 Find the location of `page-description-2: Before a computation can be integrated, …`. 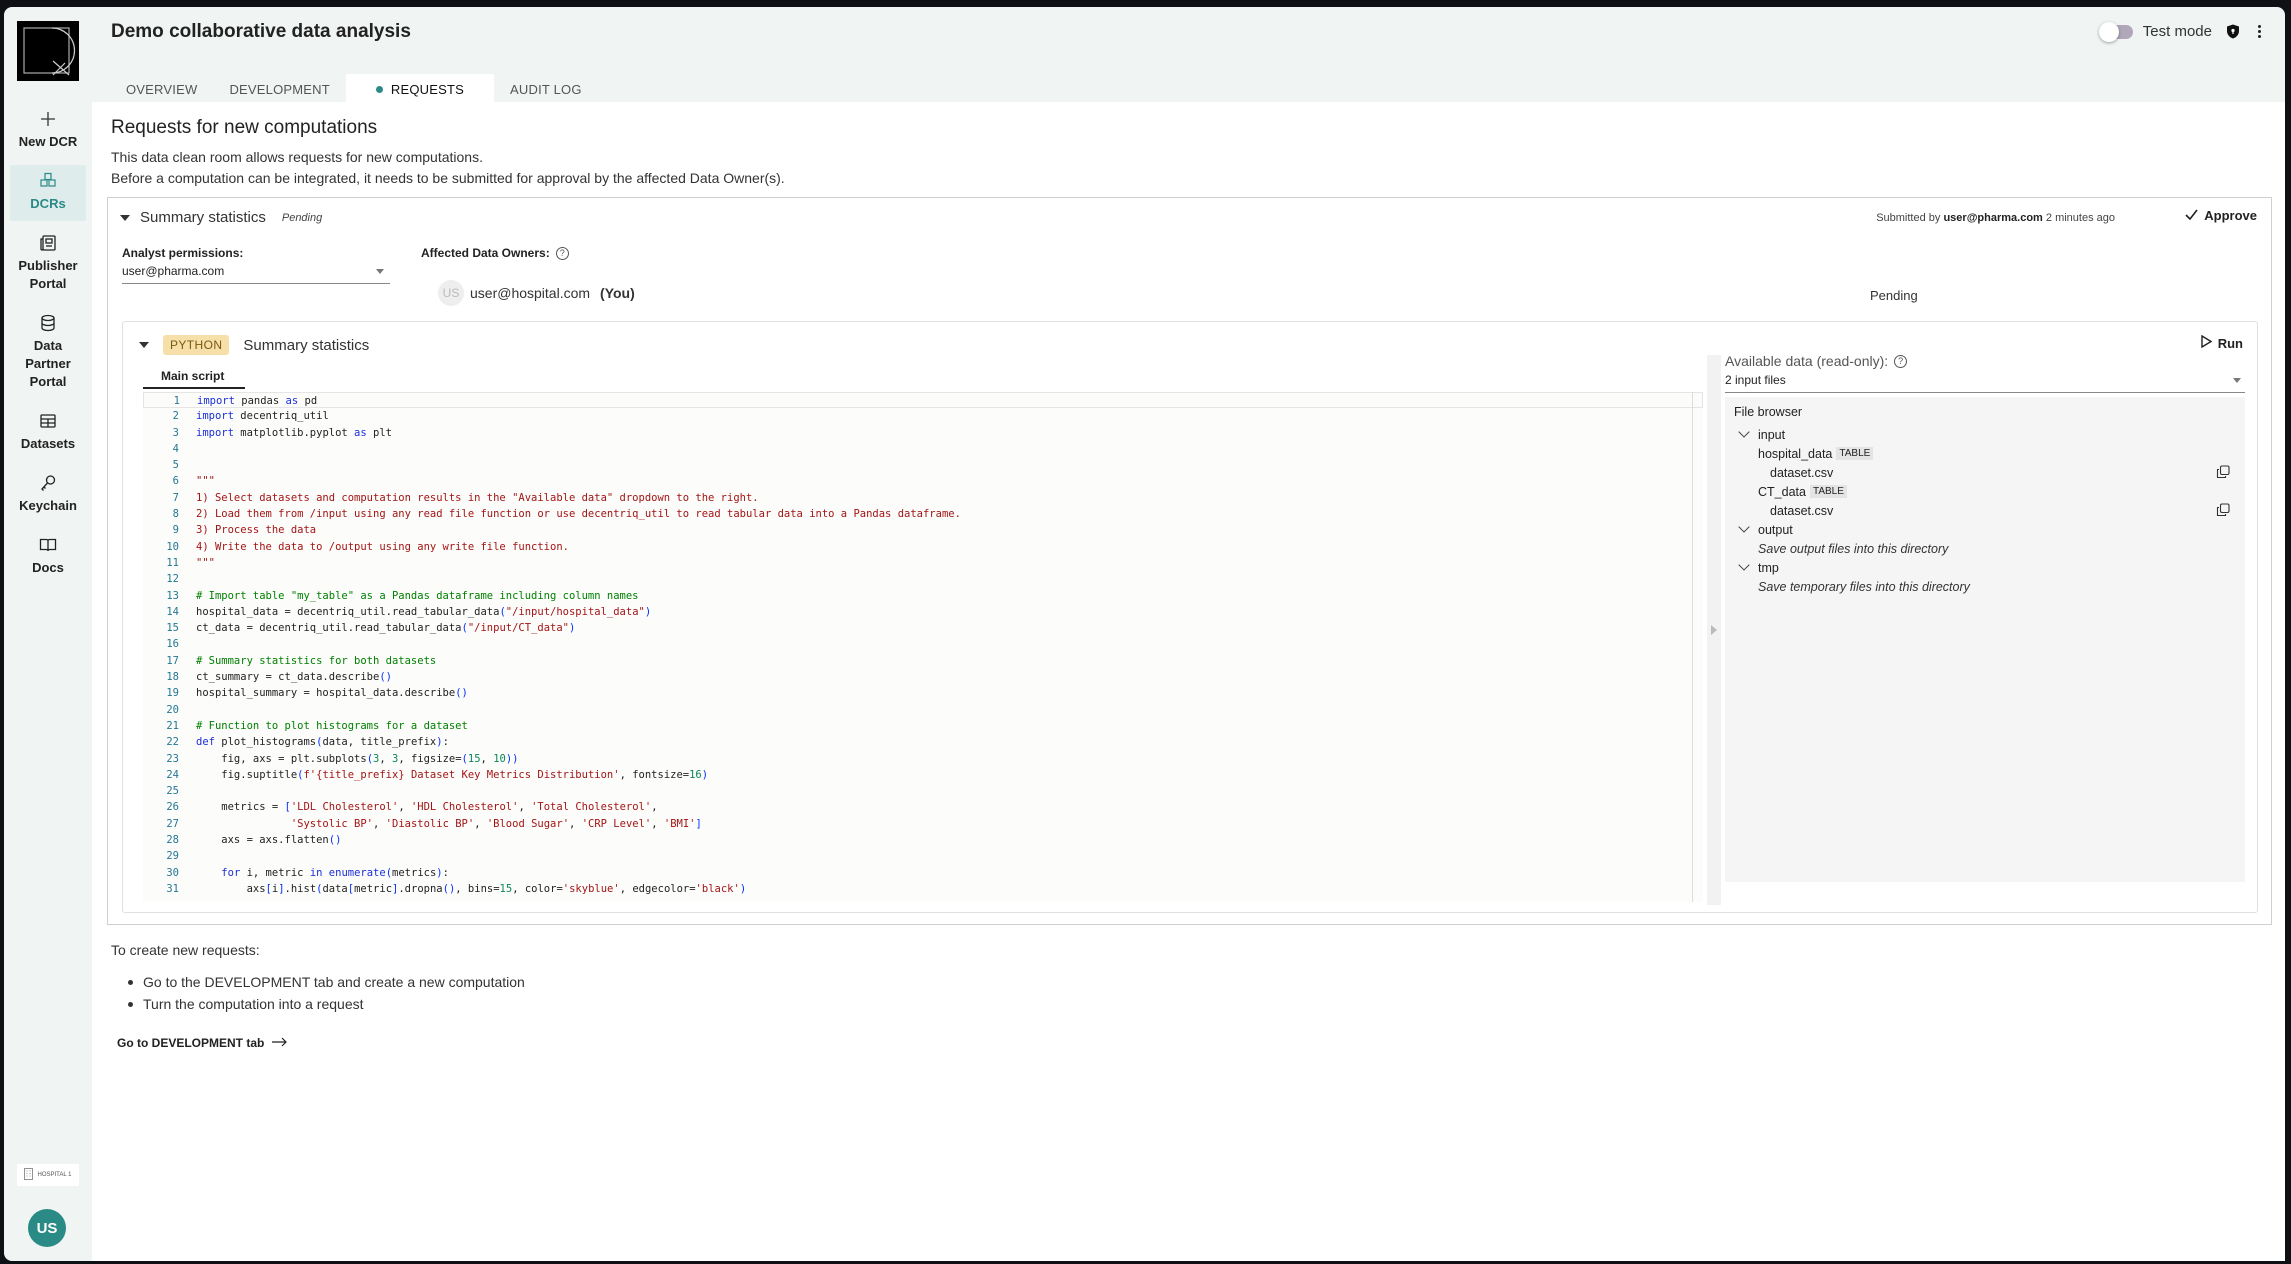

page-description-2: Before a computation can be integrated, … is located at coordinates (448, 178).